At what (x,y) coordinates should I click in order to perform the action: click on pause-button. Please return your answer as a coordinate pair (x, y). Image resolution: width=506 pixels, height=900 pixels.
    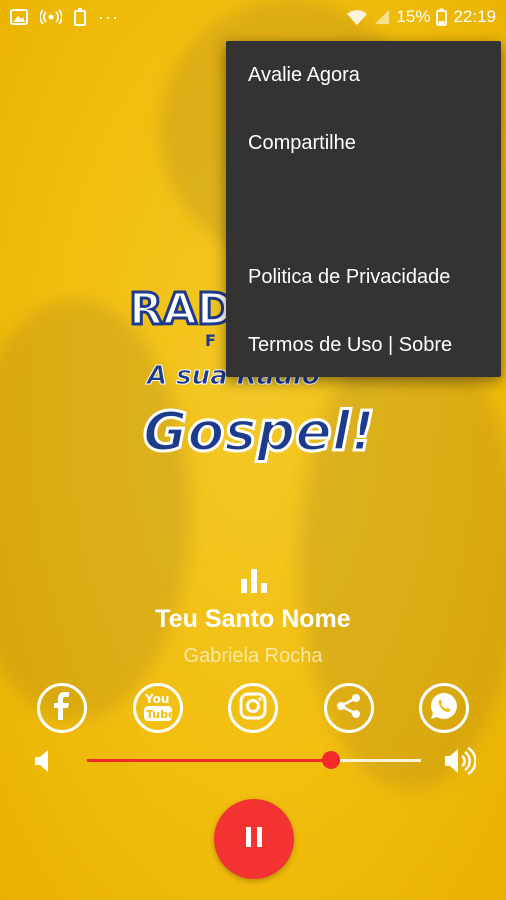
    Looking at the image, I should click on (254, 839).